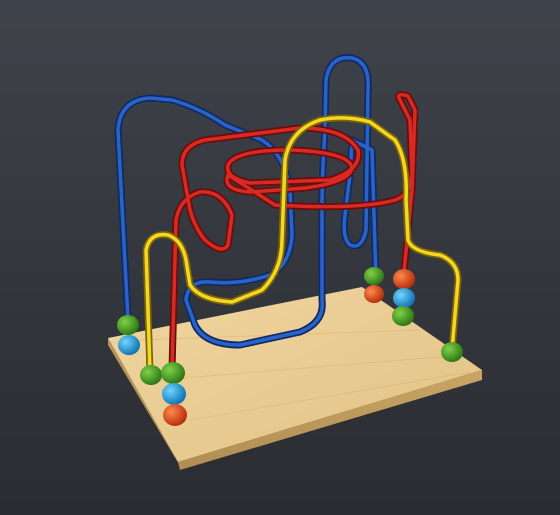 The height and width of the screenshot is (515, 560). I want to click on bead-cluster-front-right, so click(452, 352).